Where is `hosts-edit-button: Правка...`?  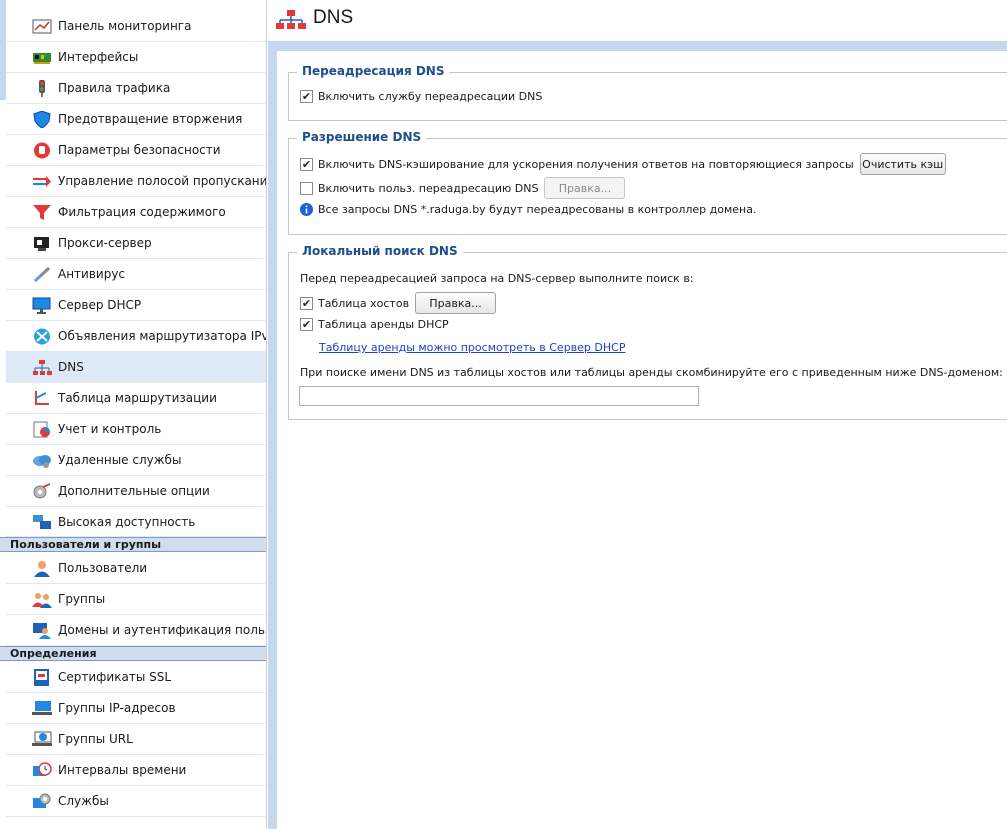
hosts-edit-button: Правка... is located at coordinates (456, 303).